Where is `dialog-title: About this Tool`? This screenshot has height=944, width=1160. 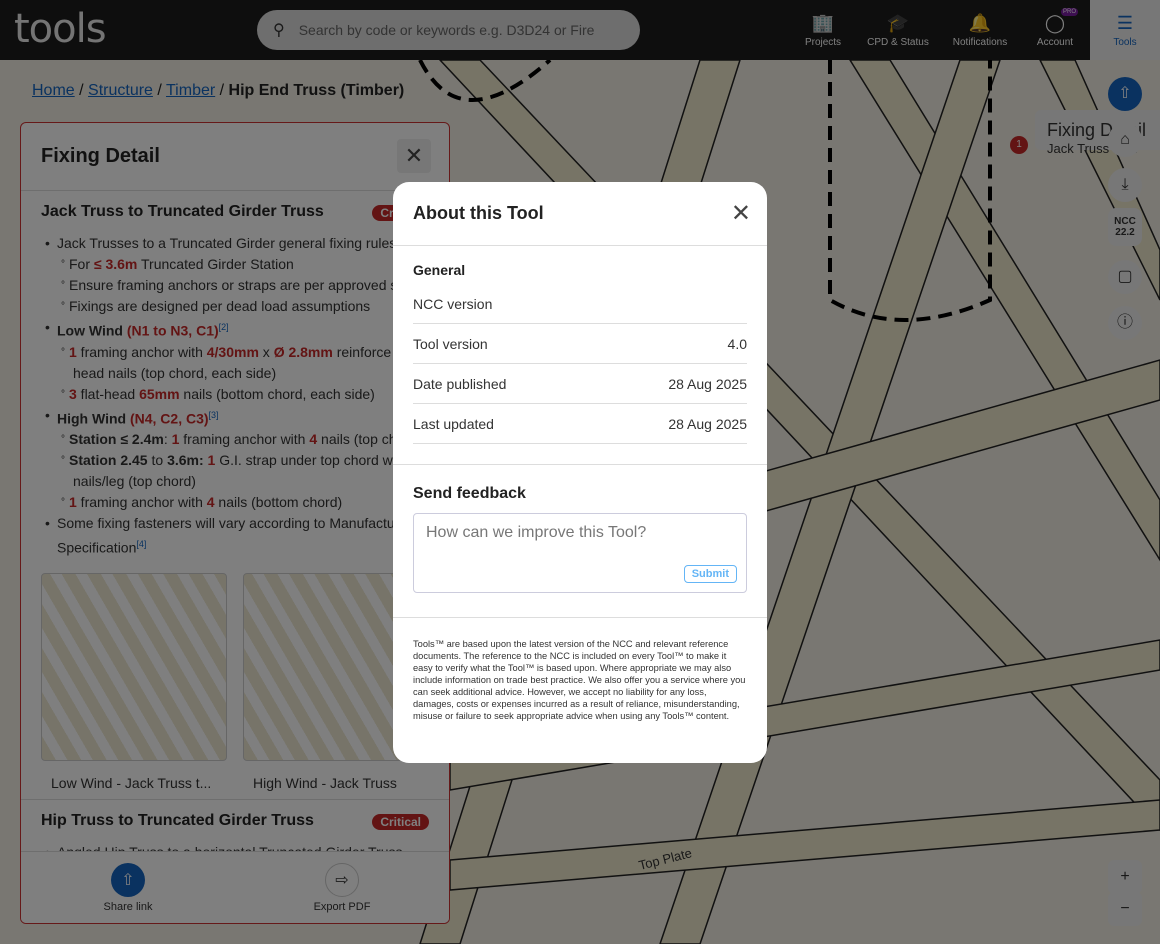 dialog-title: About this Tool is located at coordinates (580, 214).